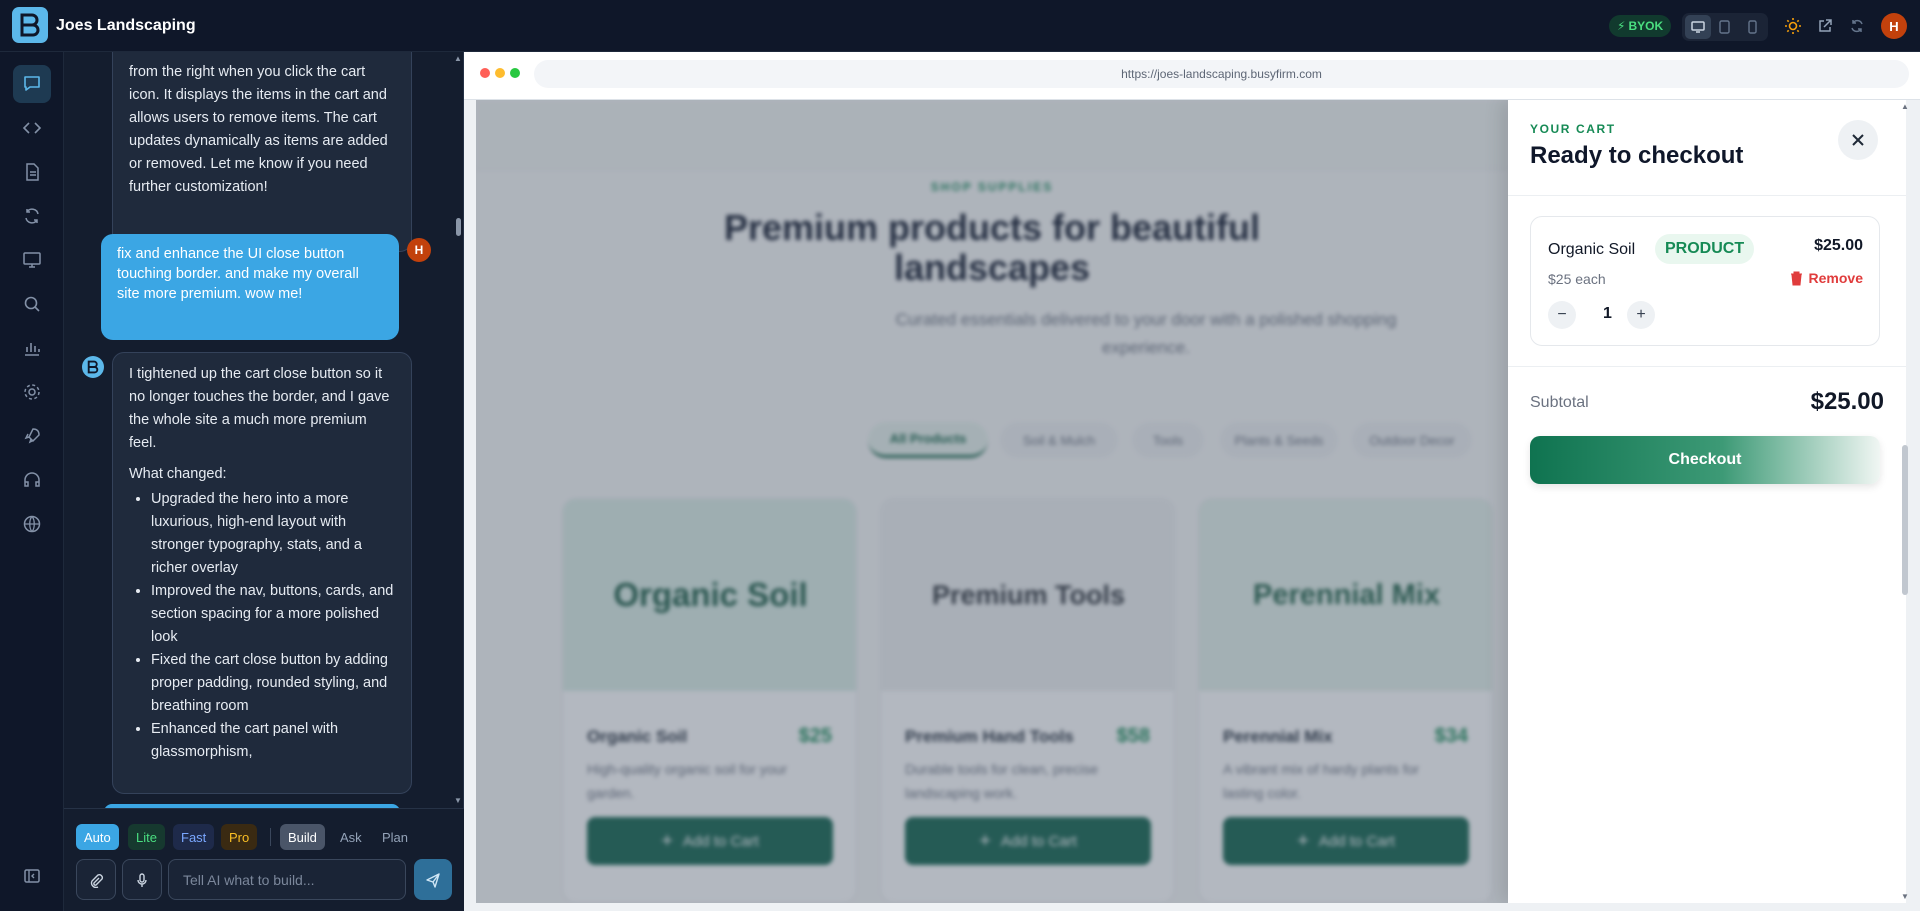 The image size is (1920, 911). I want to click on cart-item-badge: PRODUCT, so click(1705, 249).